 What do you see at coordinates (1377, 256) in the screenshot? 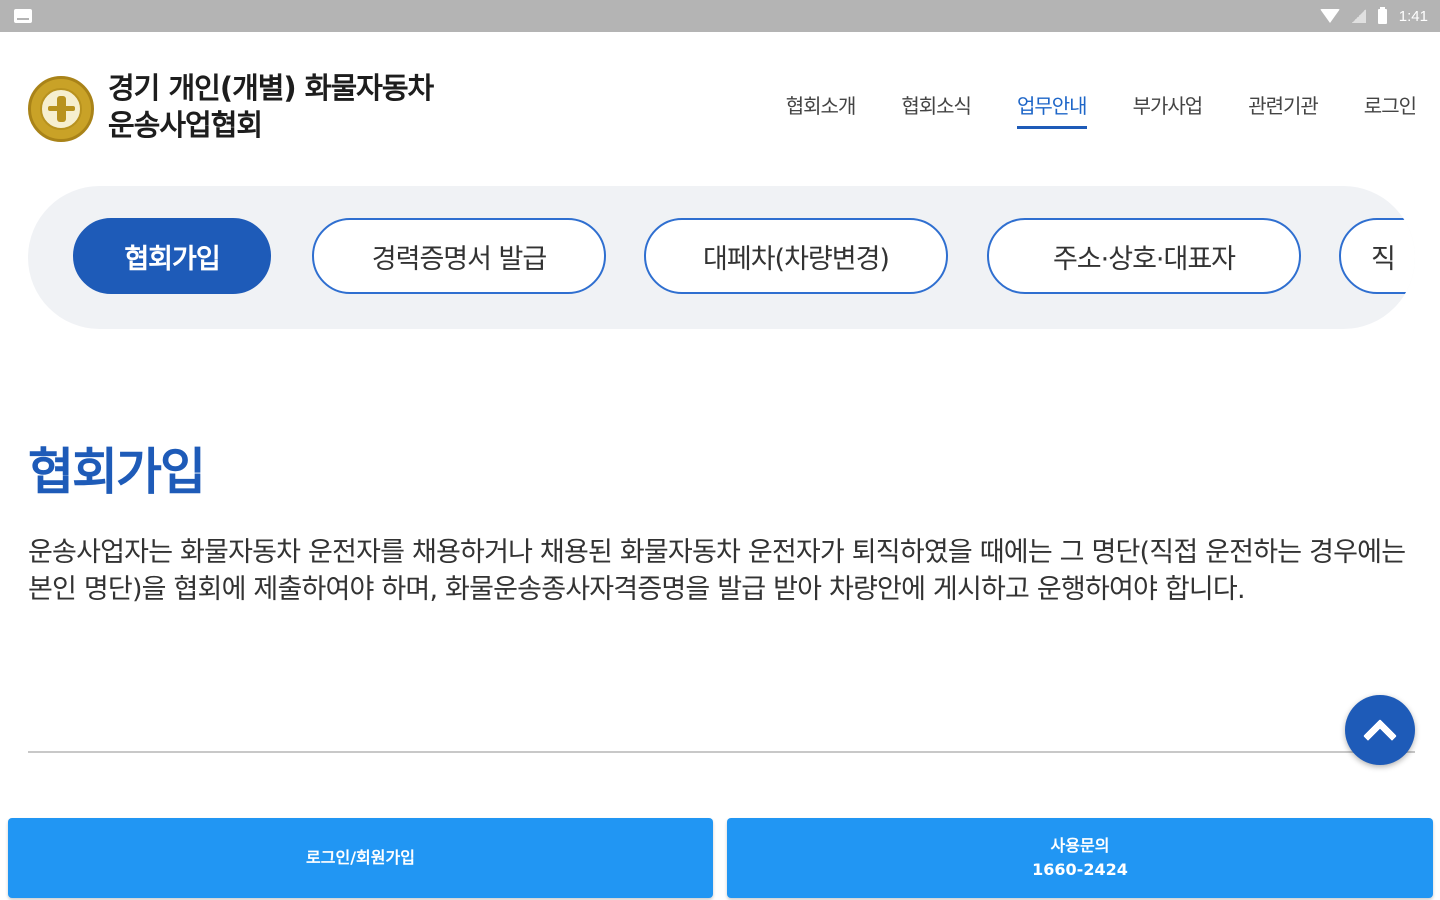
I see `tab-partial-next: 직` at bounding box center [1377, 256].